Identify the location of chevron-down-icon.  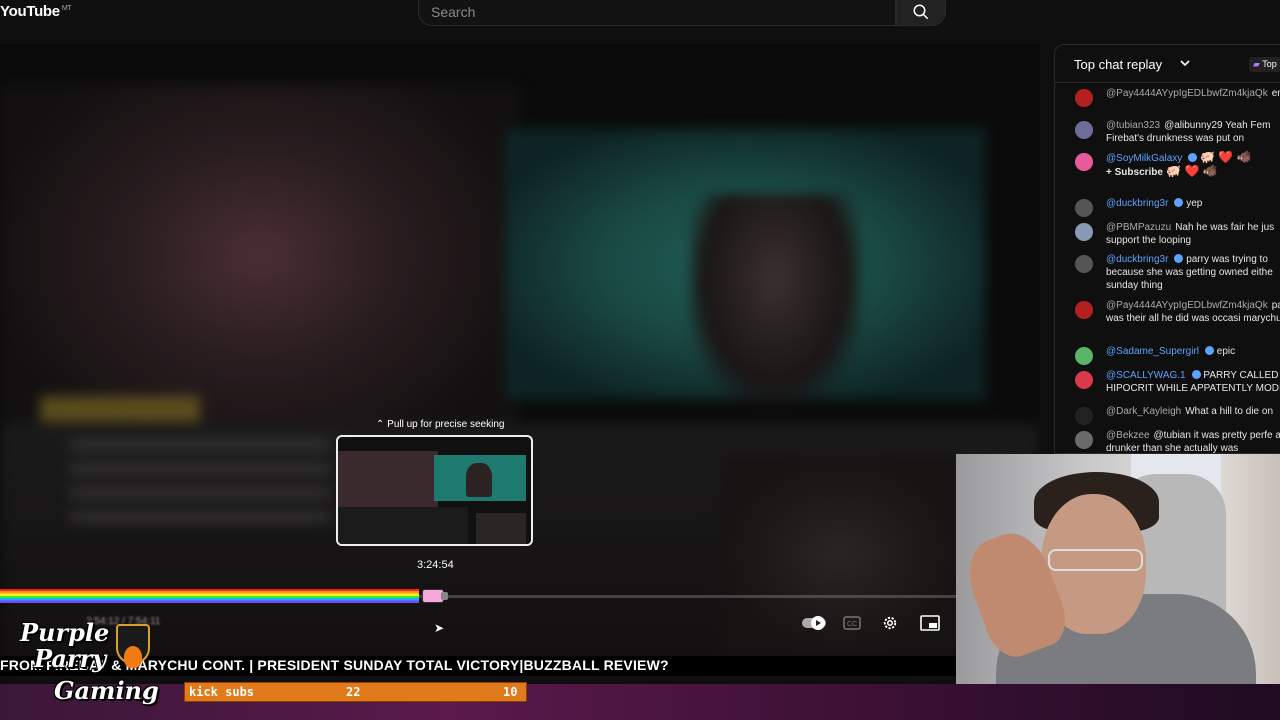
(1185, 63).